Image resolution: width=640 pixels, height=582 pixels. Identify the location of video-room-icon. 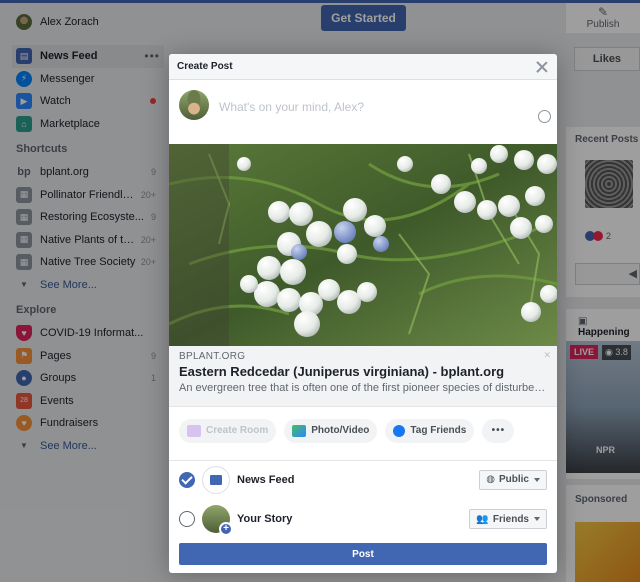
(194, 430).